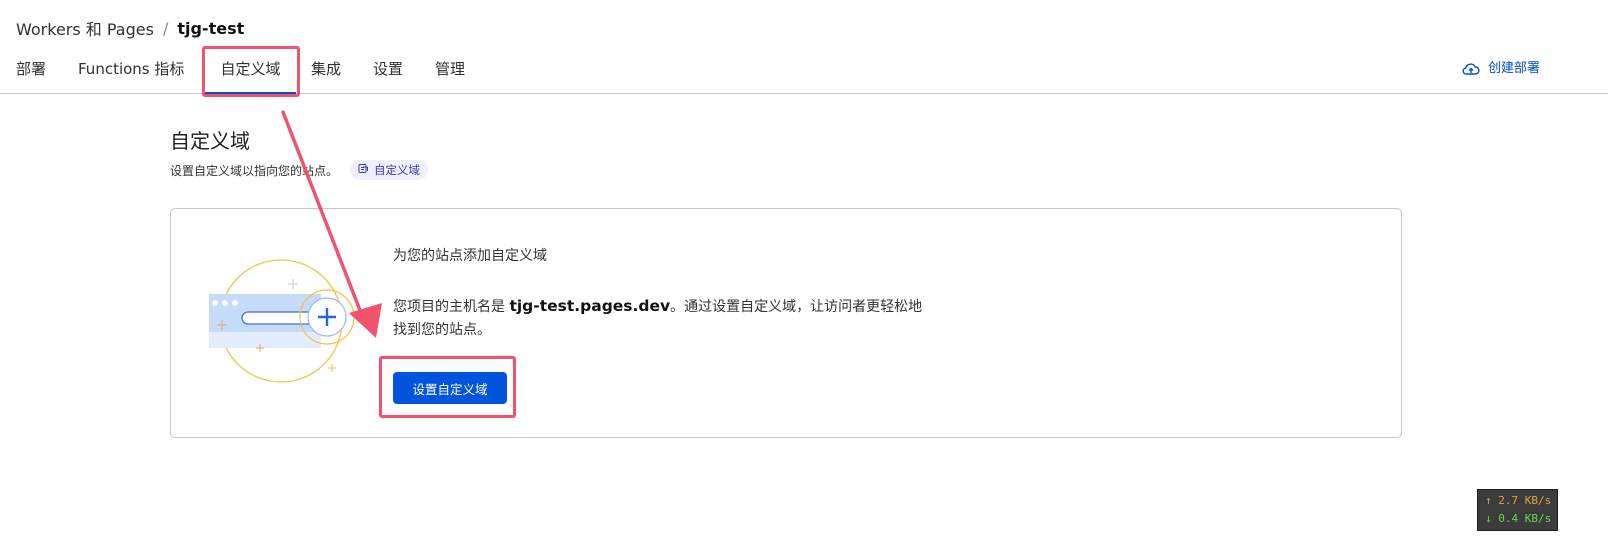 The image size is (1608, 552). What do you see at coordinates (284, 323) in the screenshot?
I see `browser-add-domain-illustration` at bounding box center [284, 323].